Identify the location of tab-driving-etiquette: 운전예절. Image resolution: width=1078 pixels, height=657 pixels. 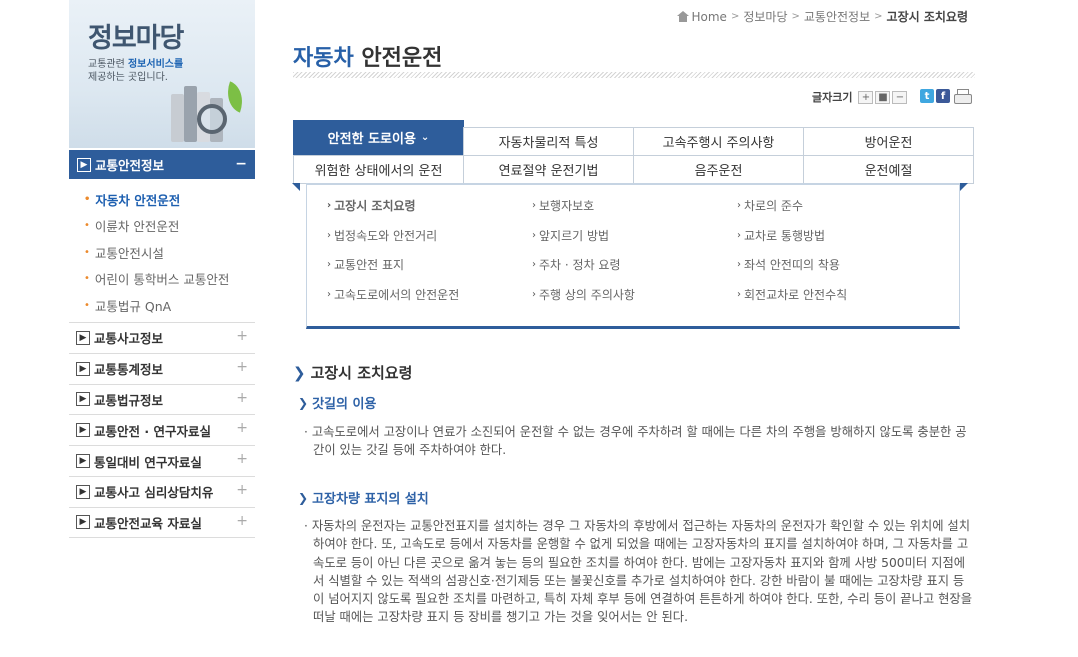
(888, 169).